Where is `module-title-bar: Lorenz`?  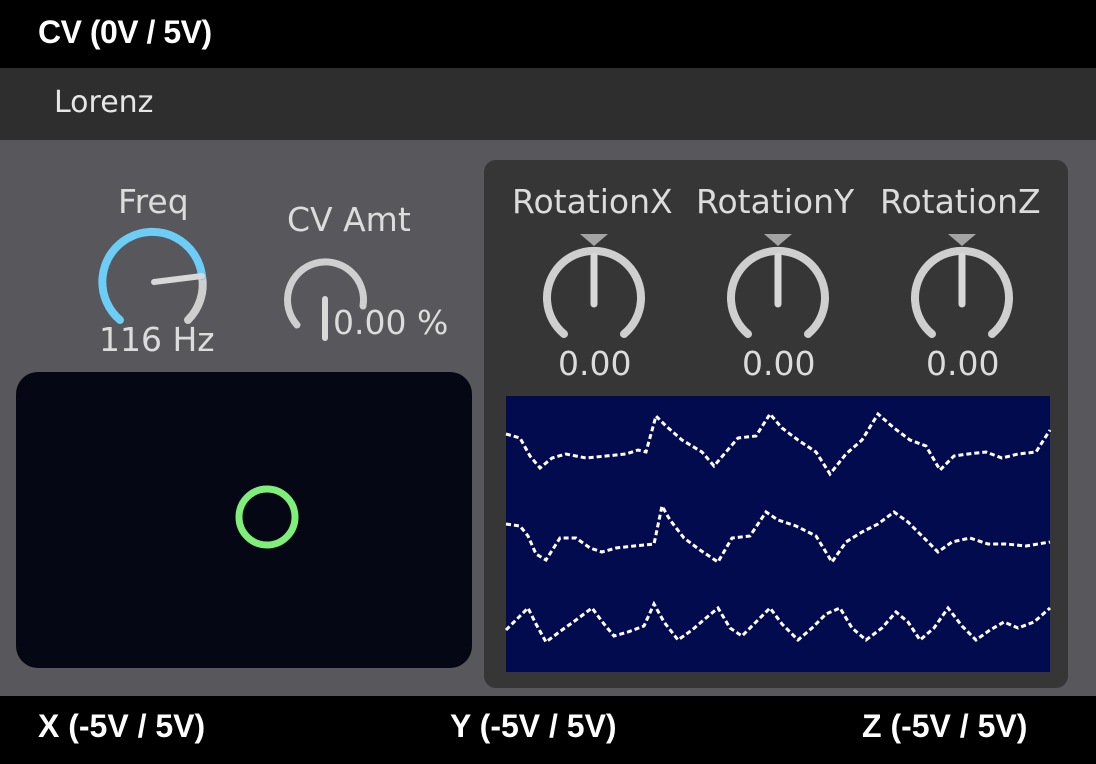 module-title-bar: Lorenz is located at coordinates (548, 104).